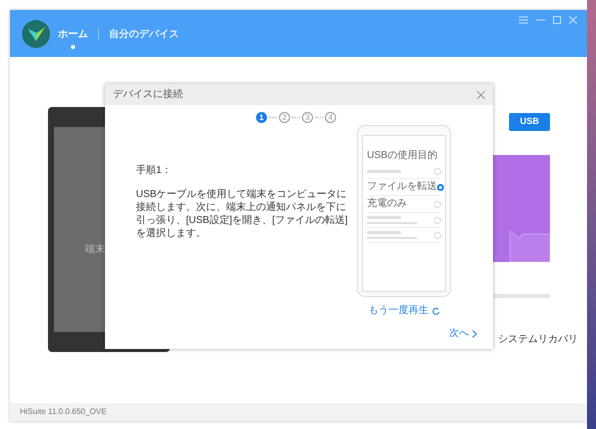 This screenshot has width=596, height=429. I want to click on refresh-icon, so click(436, 310).